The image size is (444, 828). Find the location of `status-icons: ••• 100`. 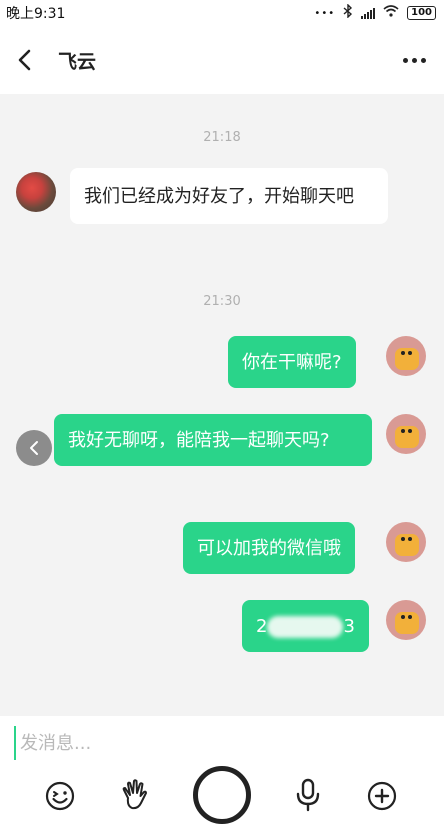

status-icons: ••• 100 is located at coordinates (375, 12).